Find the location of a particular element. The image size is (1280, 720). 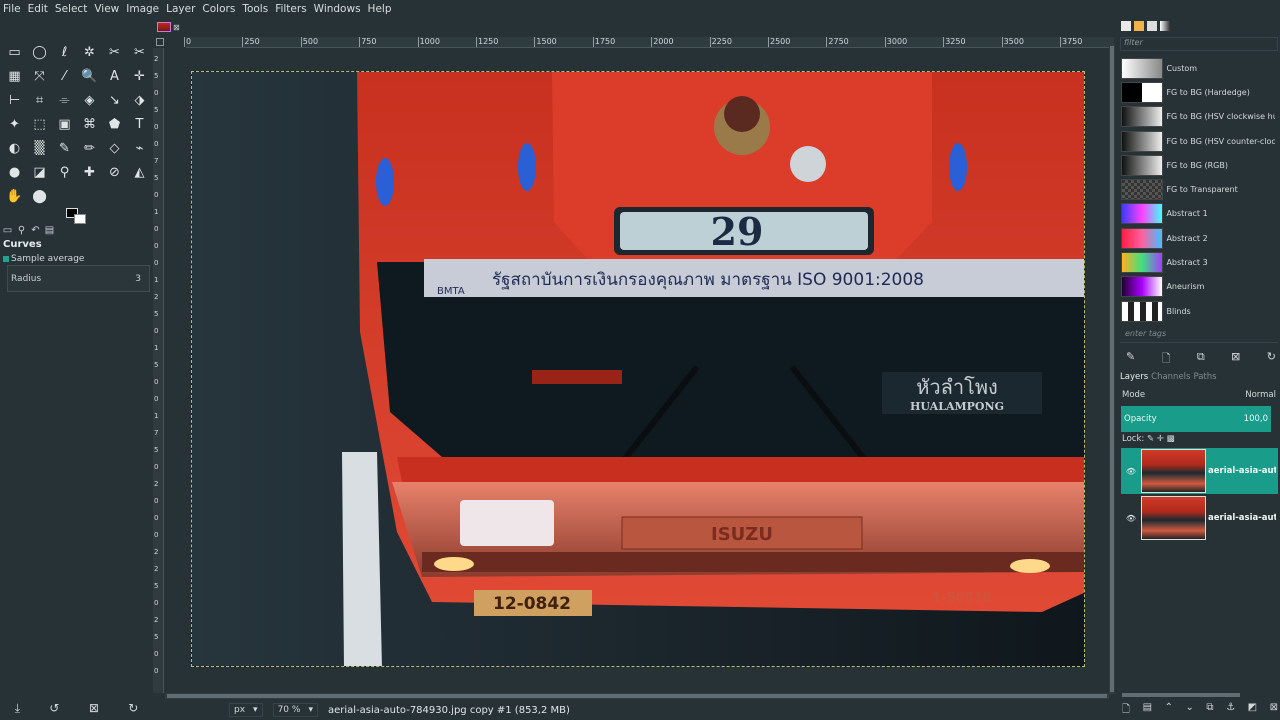

duplicate-layer-icon: ⧉ is located at coordinates (1209, 710).